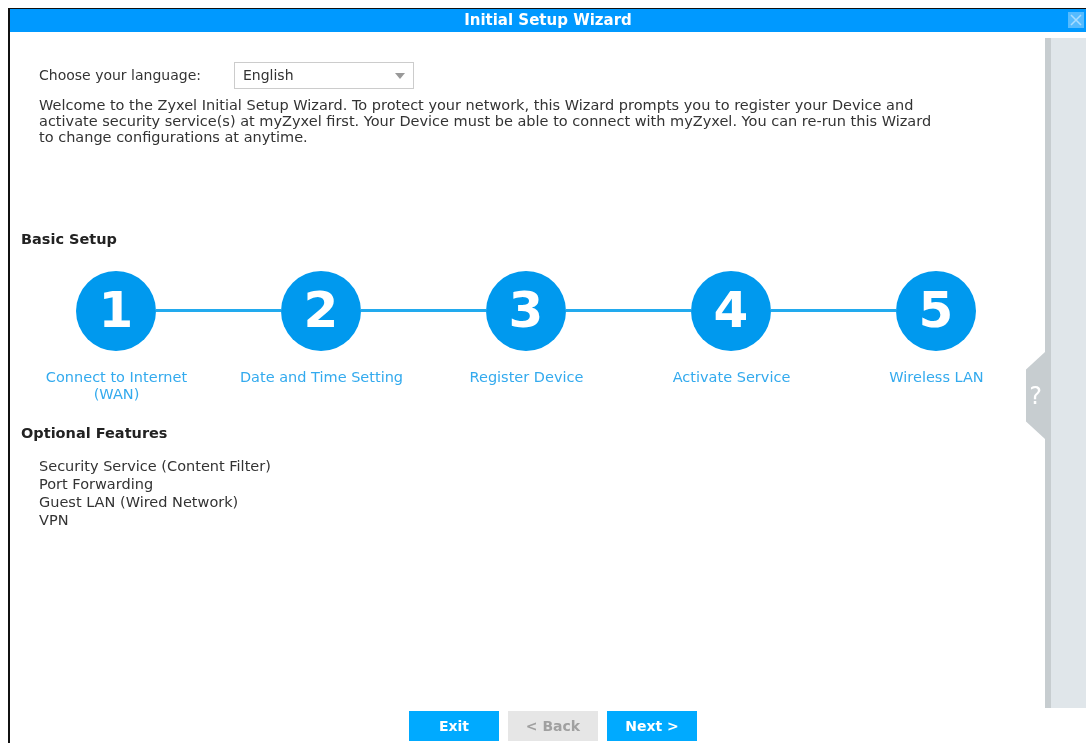 This screenshot has width=1086, height=743. Describe the element at coordinates (155, 465) in the screenshot. I see `feature-item: Security Service (Content Filter)` at that location.